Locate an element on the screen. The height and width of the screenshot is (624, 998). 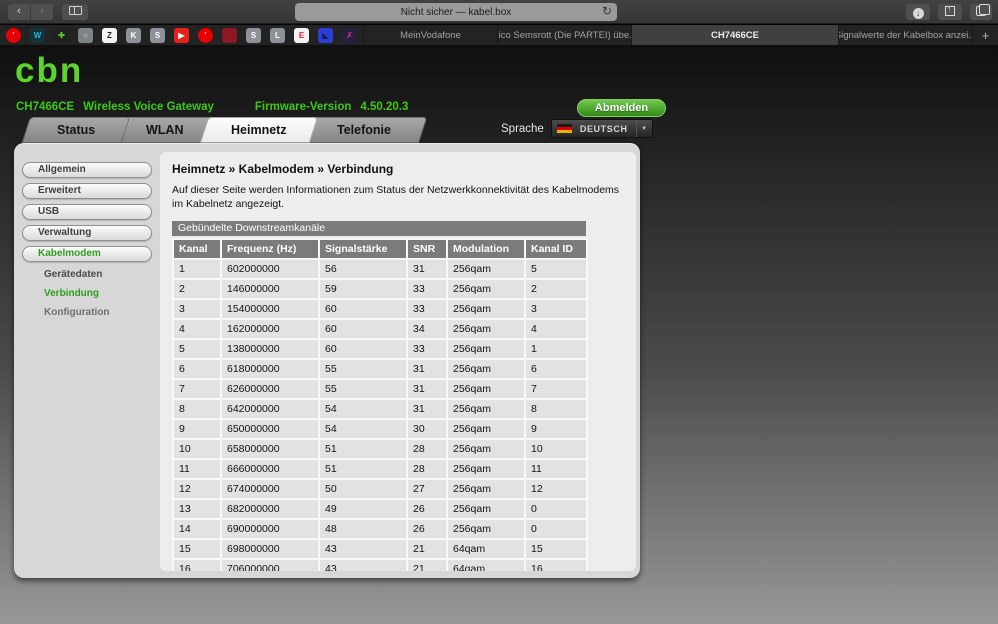
gray-circle-icon: ○ is located at coordinates (85, 35).